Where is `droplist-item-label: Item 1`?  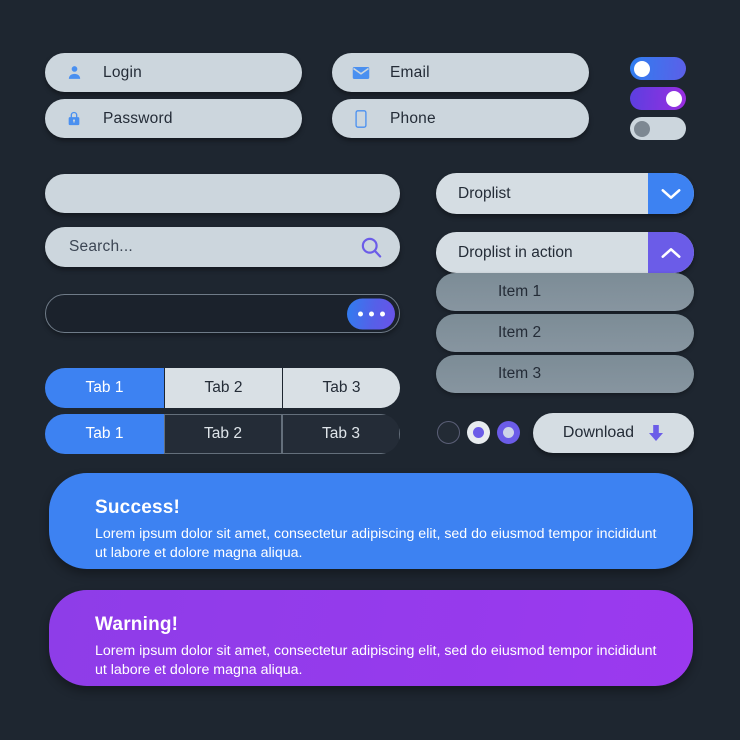 droplist-item-label: Item 1 is located at coordinates (520, 291).